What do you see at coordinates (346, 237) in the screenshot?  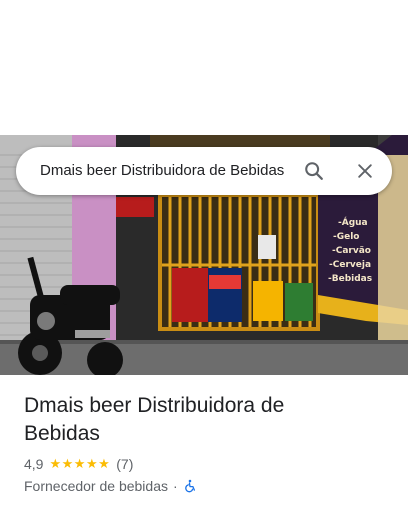 I see `banner-line-2: -Gelo` at bounding box center [346, 237].